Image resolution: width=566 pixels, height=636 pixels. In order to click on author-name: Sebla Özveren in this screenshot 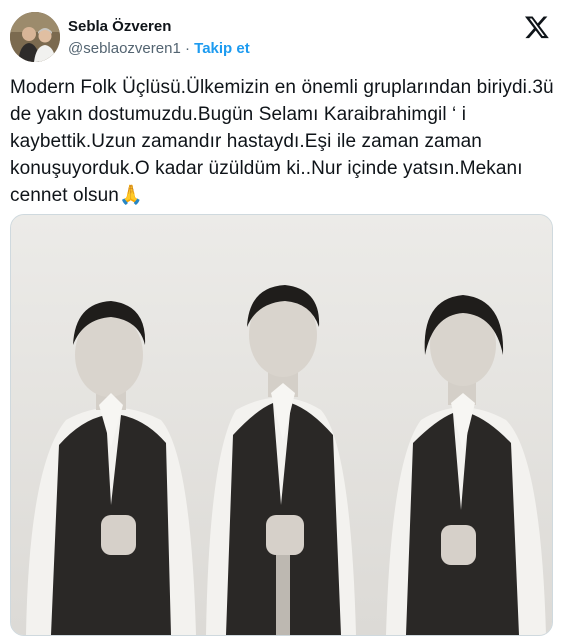, I will do `click(119, 26)`.